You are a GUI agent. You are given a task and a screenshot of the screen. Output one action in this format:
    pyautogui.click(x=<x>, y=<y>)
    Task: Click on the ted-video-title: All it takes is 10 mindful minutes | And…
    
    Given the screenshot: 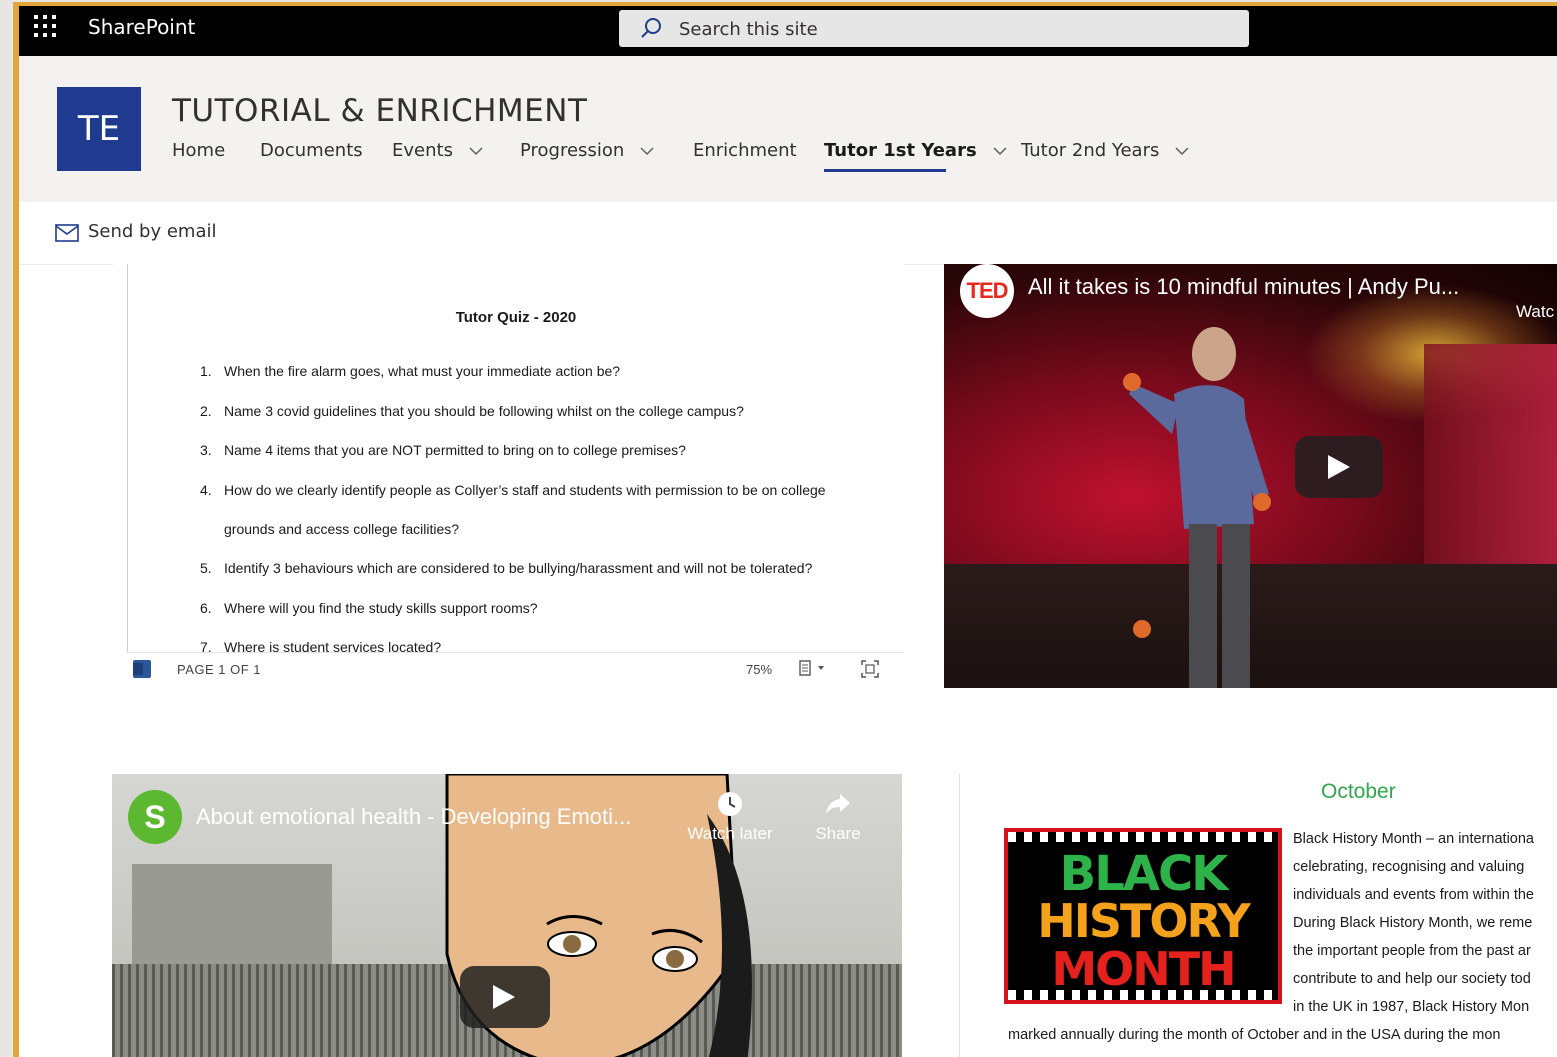 What is the action you would take?
    pyautogui.click(x=1243, y=287)
    